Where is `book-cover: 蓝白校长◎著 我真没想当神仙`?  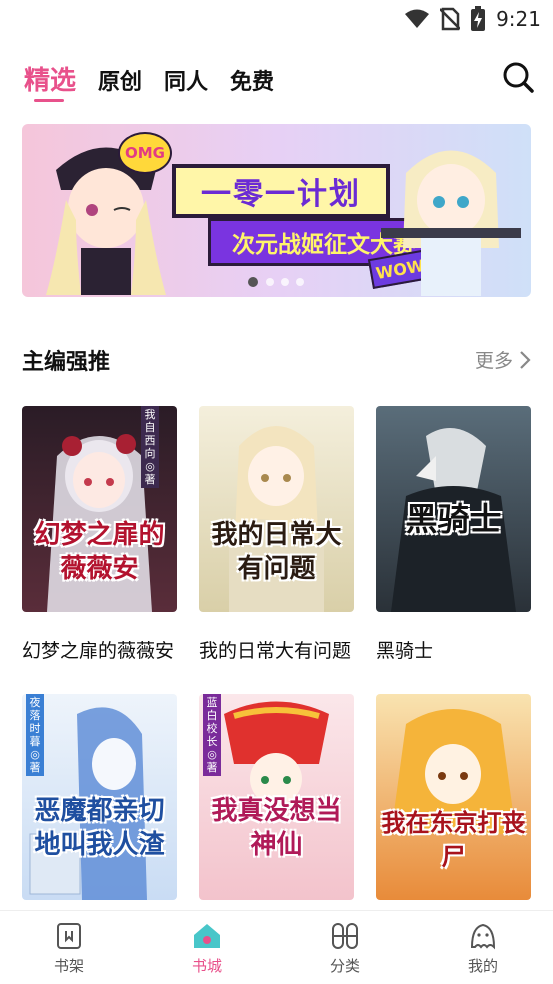 book-cover: 蓝白校长◎著 我真没想当神仙 is located at coordinates (276, 797).